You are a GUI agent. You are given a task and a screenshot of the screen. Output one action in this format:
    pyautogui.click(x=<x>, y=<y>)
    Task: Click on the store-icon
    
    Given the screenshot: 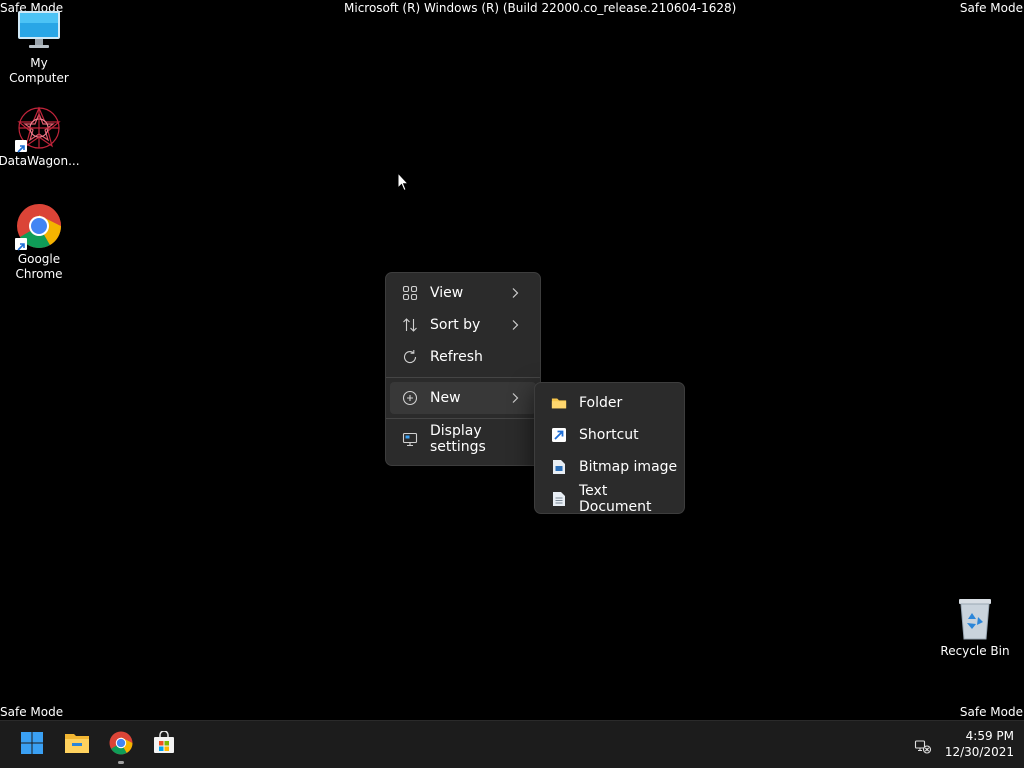 What is the action you would take?
    pyautogui.click(x=164, y=744)
    